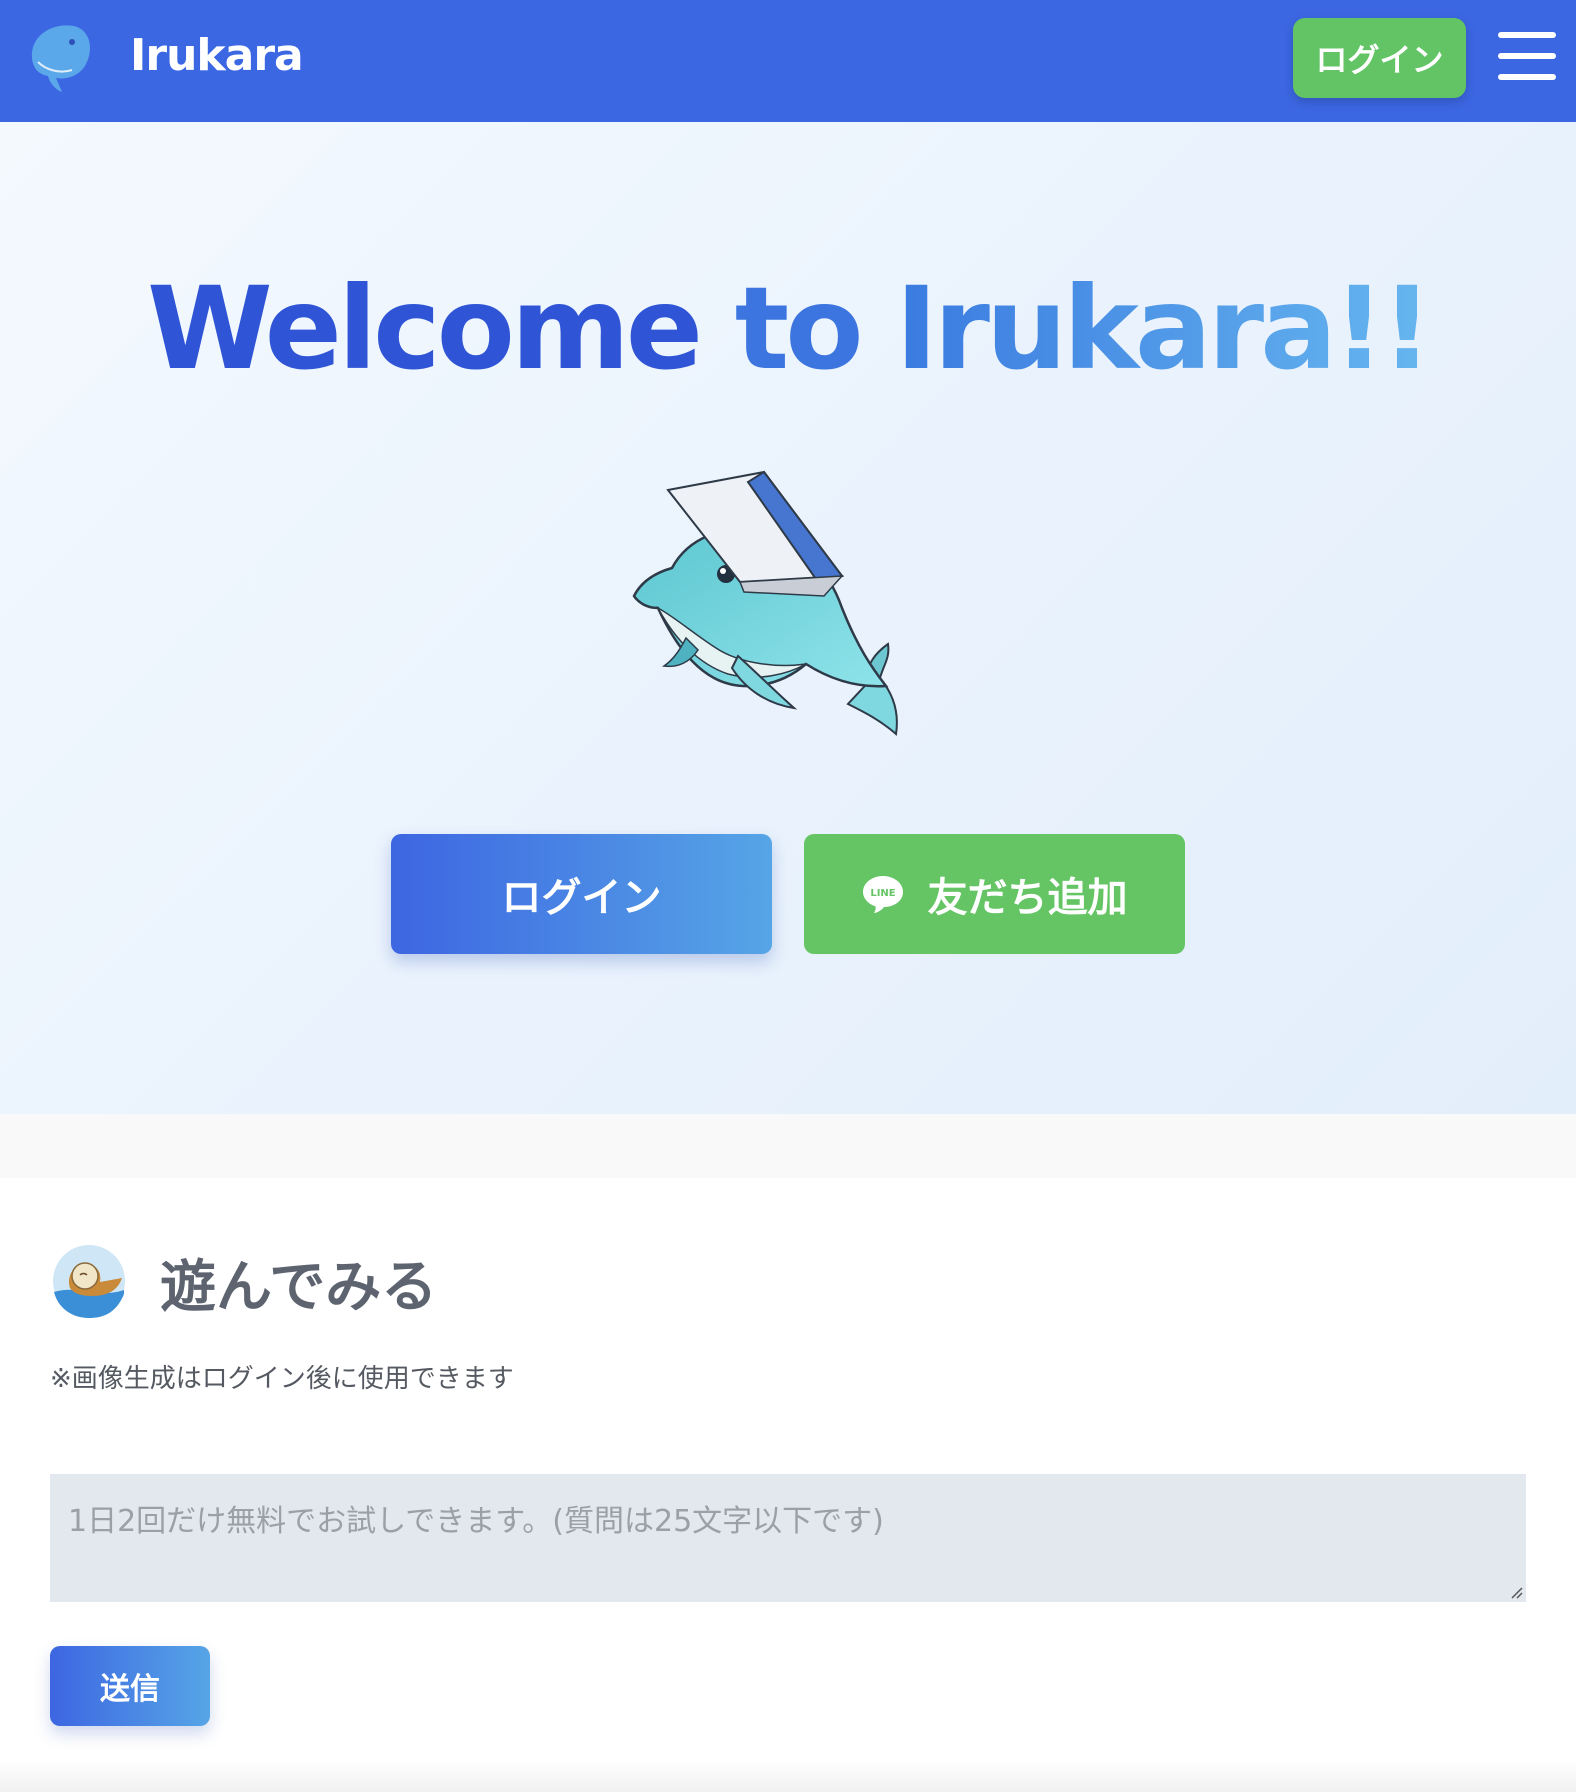 This screenshot has width=1576, height=1792. I want to click on svg-text: LINE, so click(882, 893).